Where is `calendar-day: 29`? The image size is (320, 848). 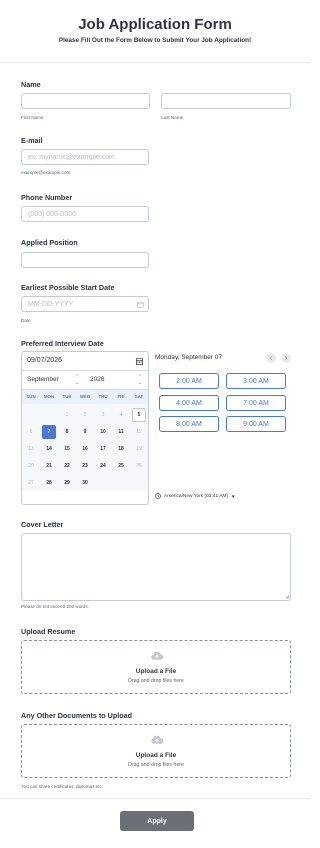 calendar-day: 29 is located at coordinates (67, 482).